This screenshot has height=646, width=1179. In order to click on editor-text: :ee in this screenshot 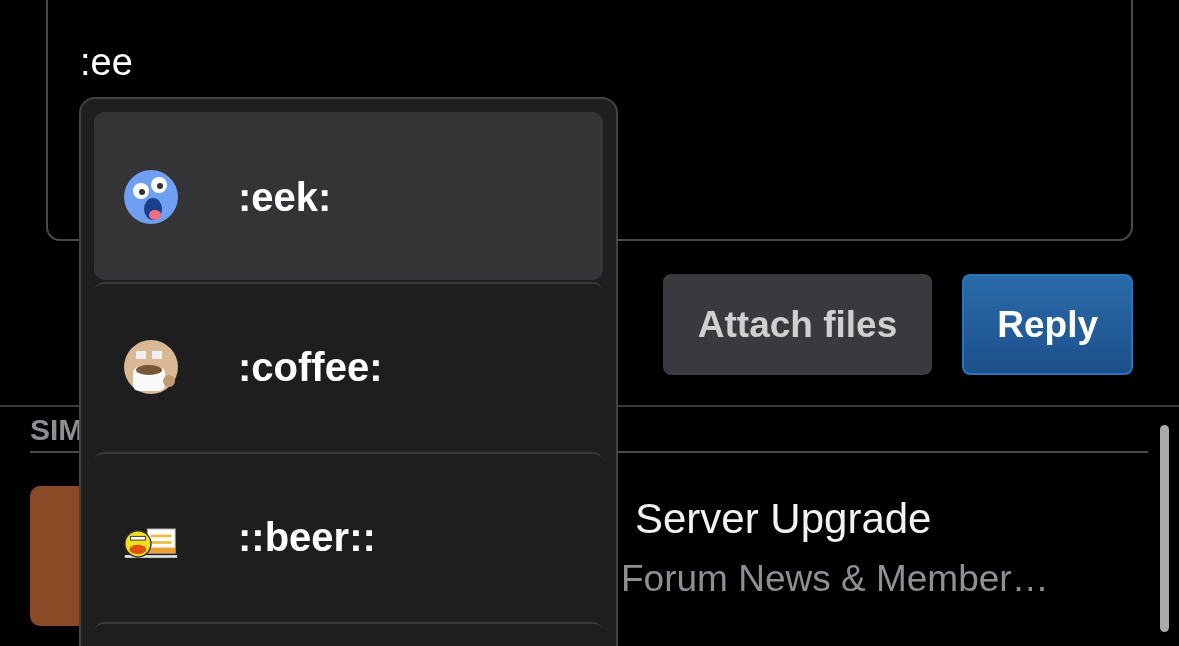, I will do `click(106, 62)`.